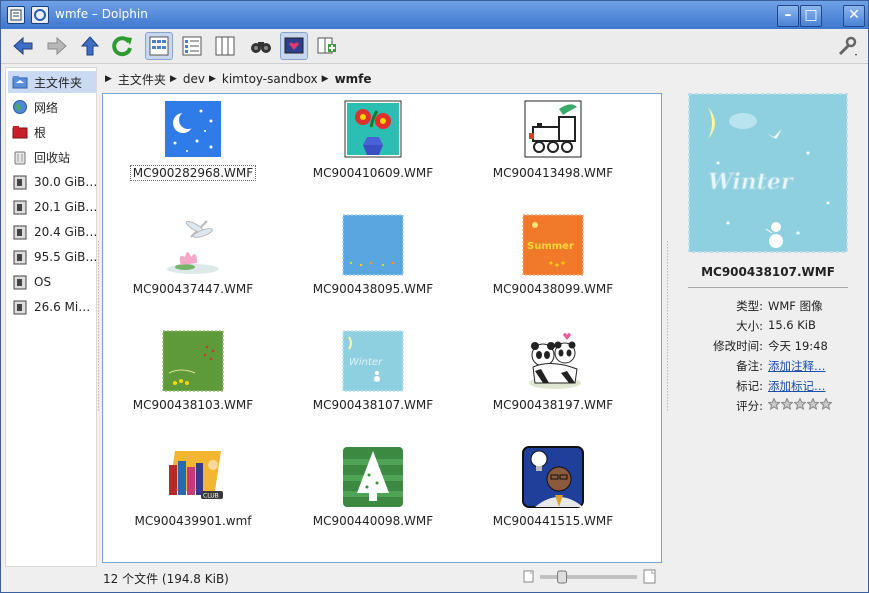 This screenshot has width=869, height=593. I want to click on find-button, so click(261, 46).